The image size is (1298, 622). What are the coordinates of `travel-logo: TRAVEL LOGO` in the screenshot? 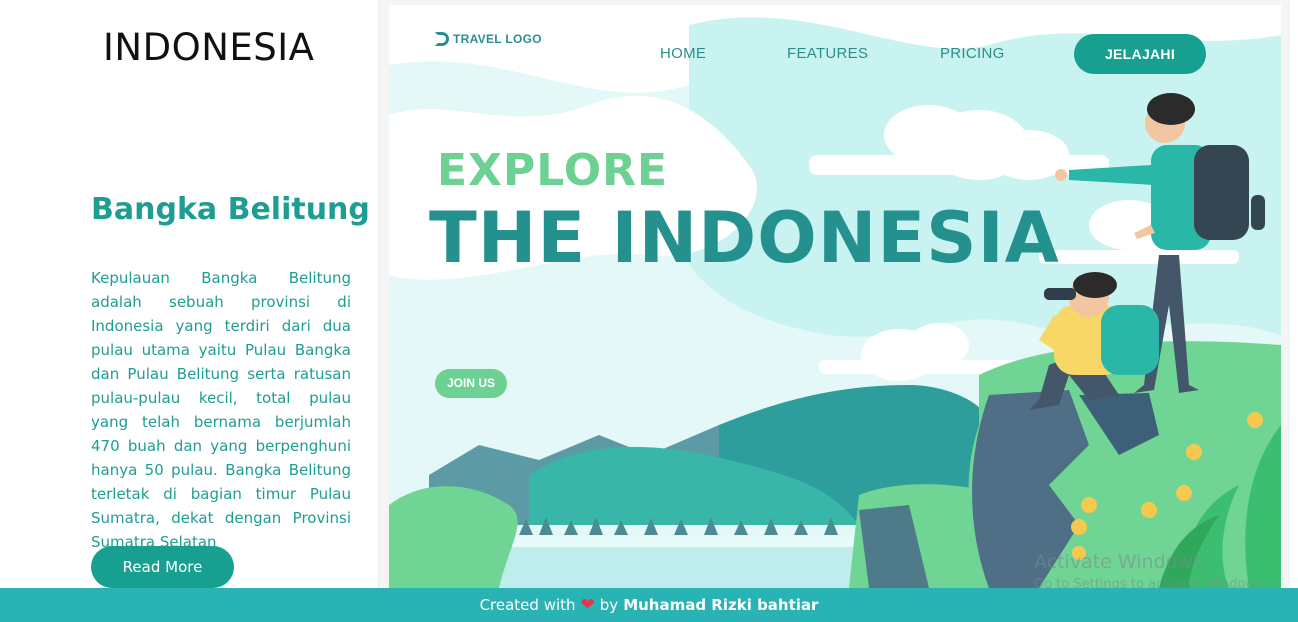 It's located at (488, 39).